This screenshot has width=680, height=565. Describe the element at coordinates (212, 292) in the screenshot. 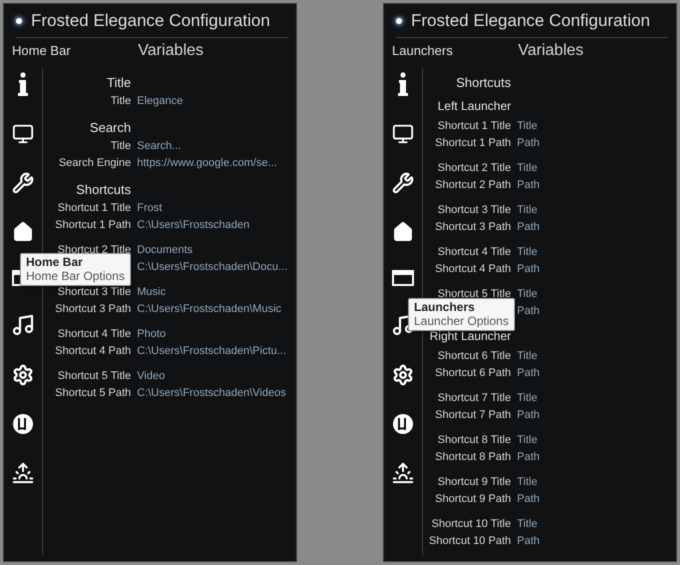

I see `field-value: Music` at that location.